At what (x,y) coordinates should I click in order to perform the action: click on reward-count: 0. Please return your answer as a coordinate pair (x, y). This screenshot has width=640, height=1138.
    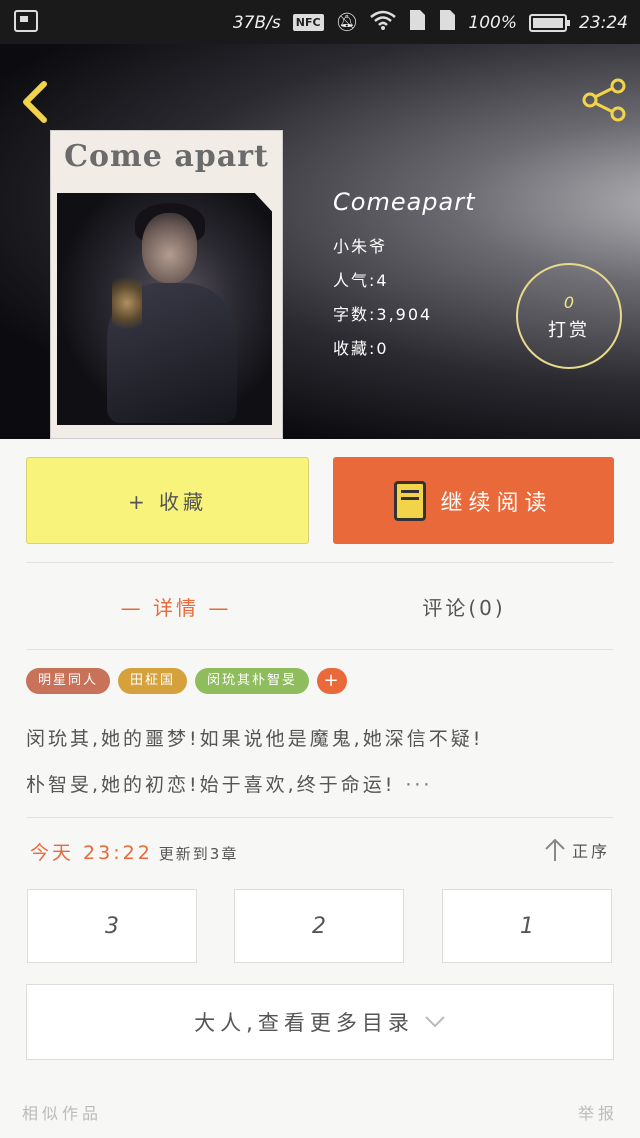
    Looking at the image, I should click on (569, 302).